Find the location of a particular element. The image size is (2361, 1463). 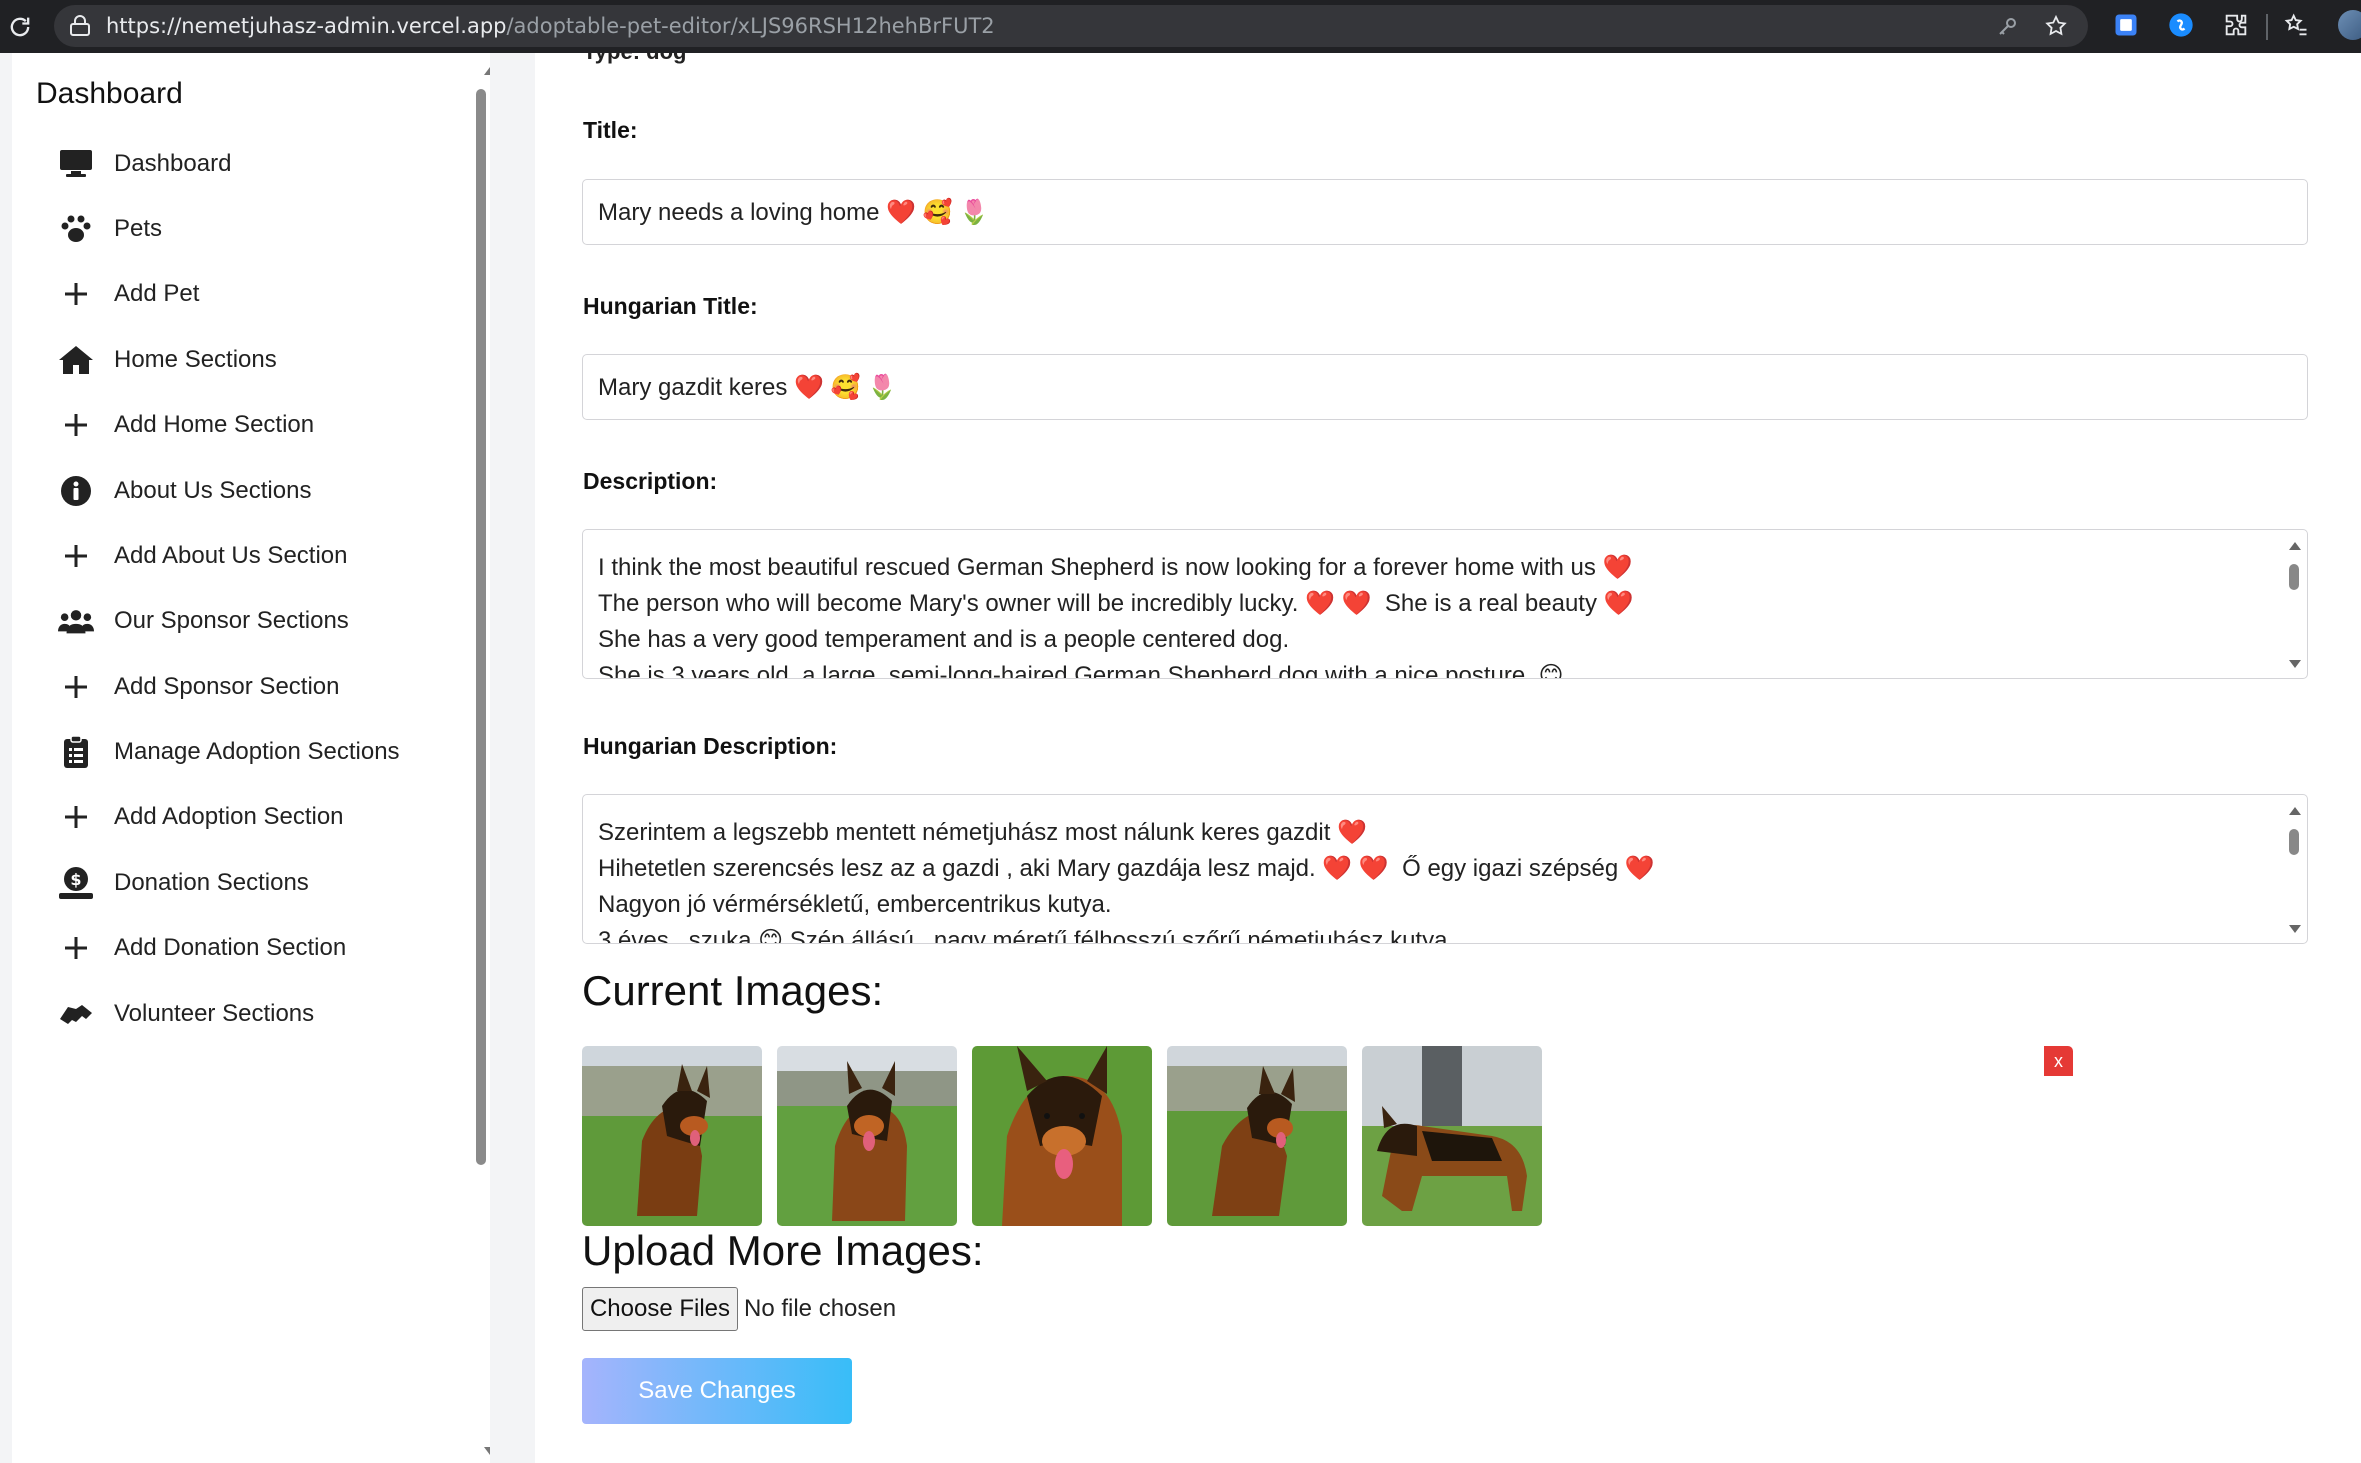

reload-icon is located at coordinates (20, 27).